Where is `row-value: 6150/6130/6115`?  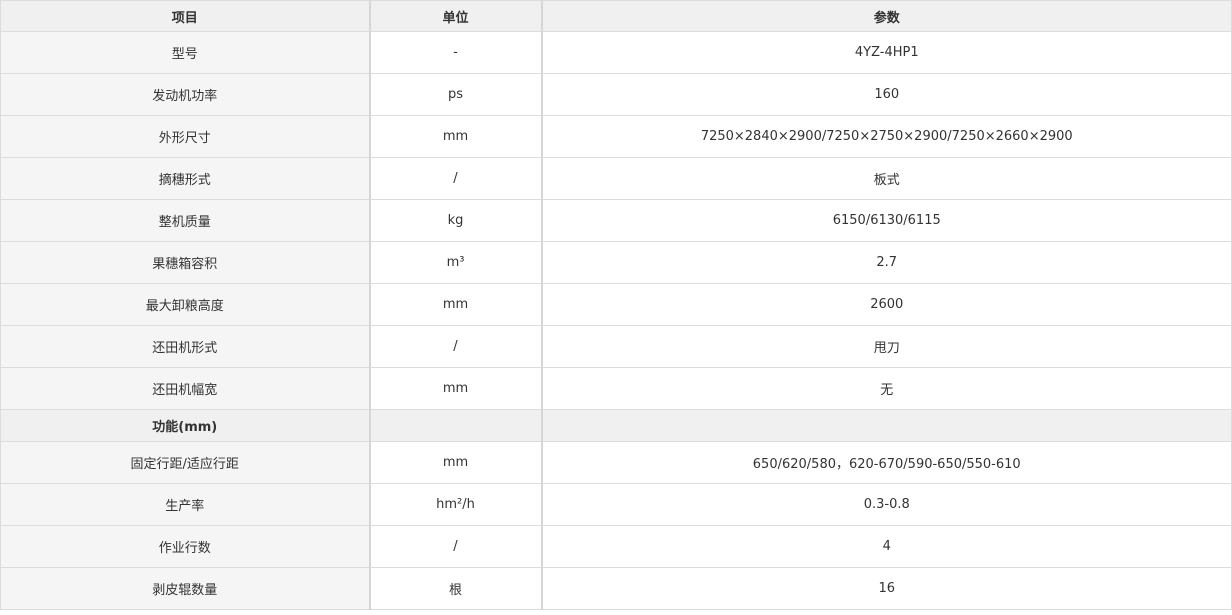 row-value: 6150/6130/6115 is located at coordinates (886, 220).